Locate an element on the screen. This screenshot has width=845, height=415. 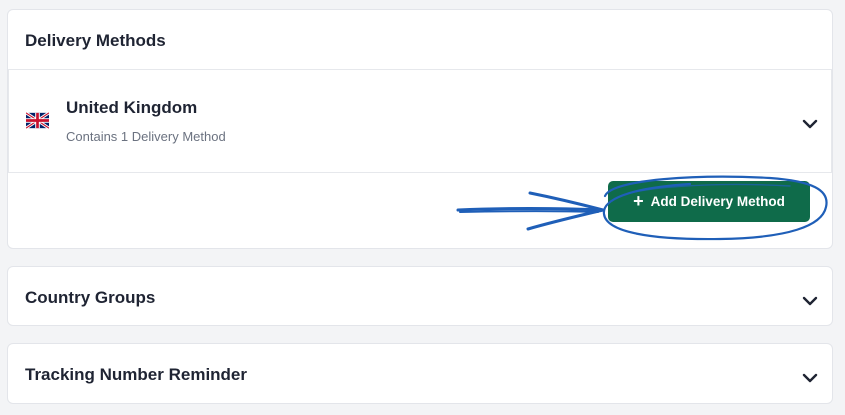
country-groups-title: Country Groups is located at coordinates (90, 297).